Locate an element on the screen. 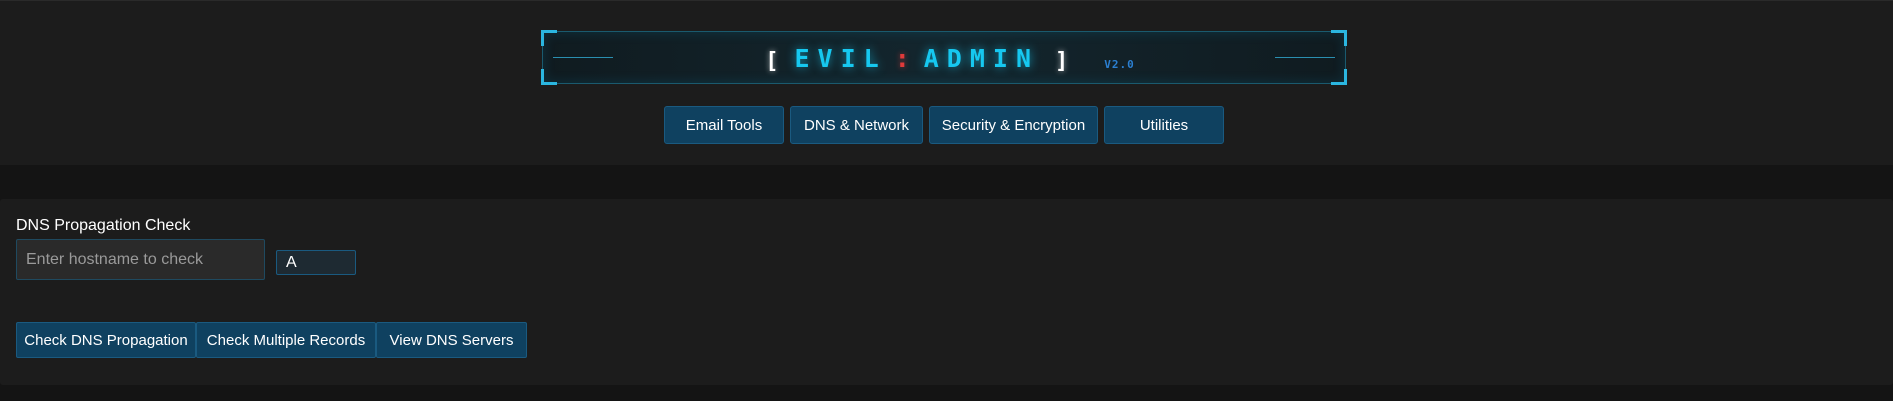 The width and height of the screenshot is (1893, 401). nav-utilities-button: Utilities is located at coordinates (1164, 125).